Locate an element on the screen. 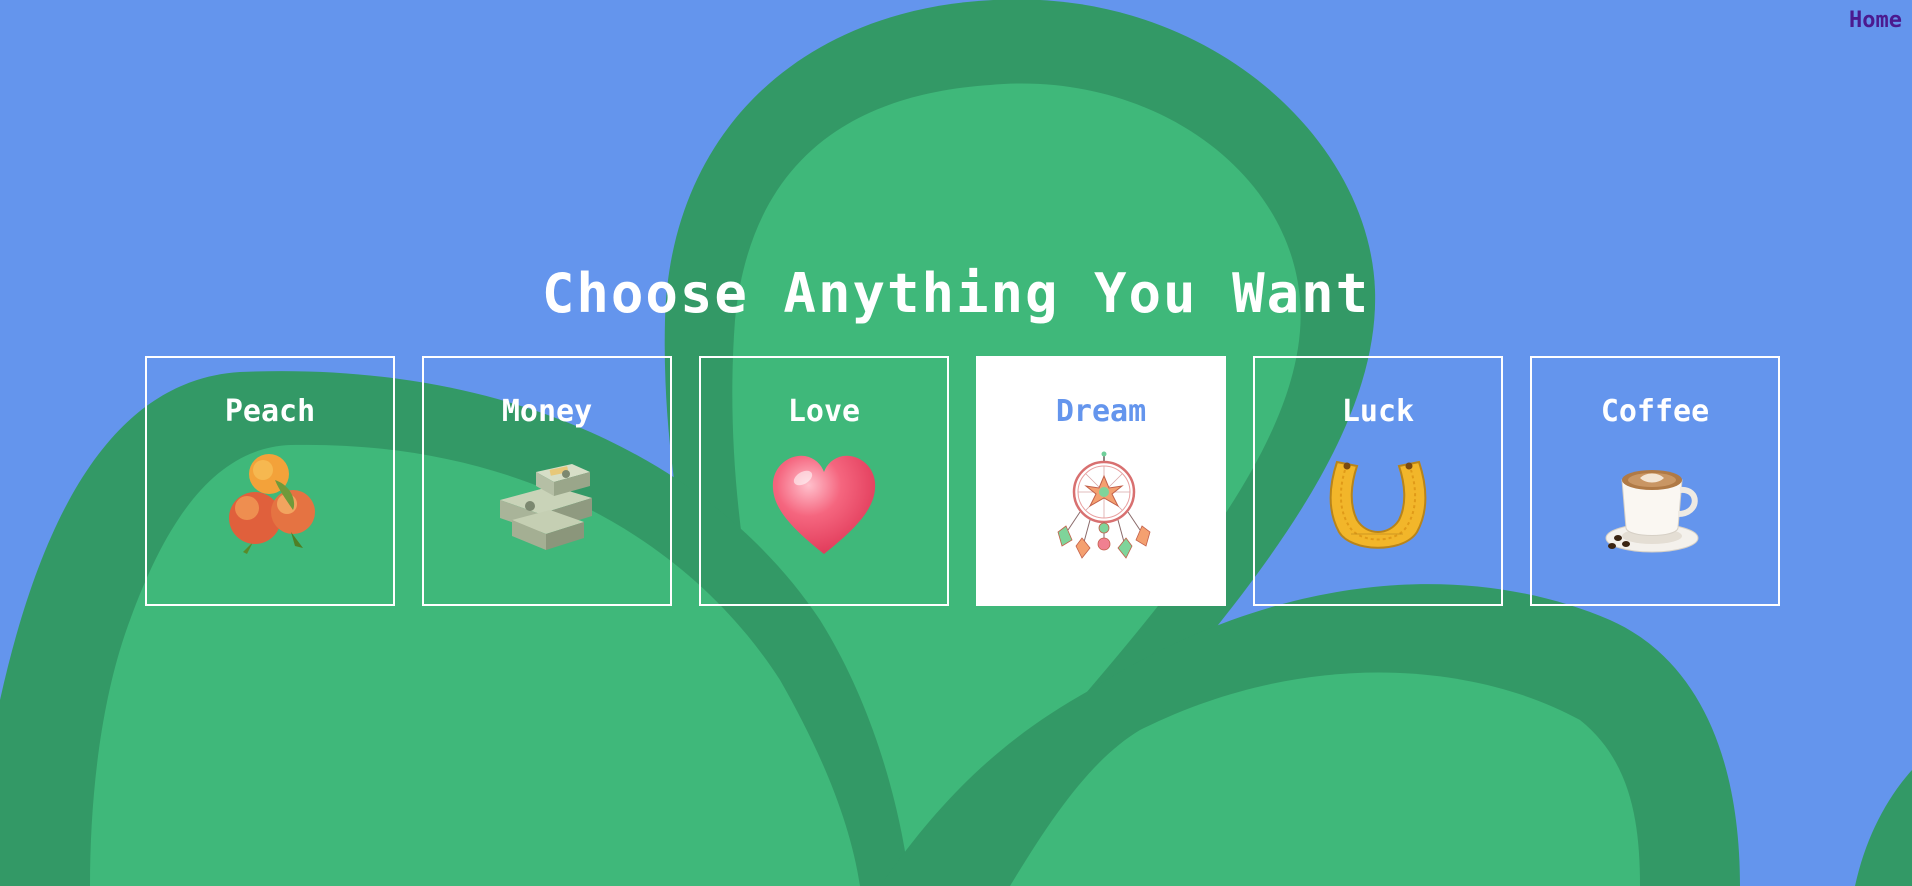  home-link: Home is located at coordinates (1875, 20).